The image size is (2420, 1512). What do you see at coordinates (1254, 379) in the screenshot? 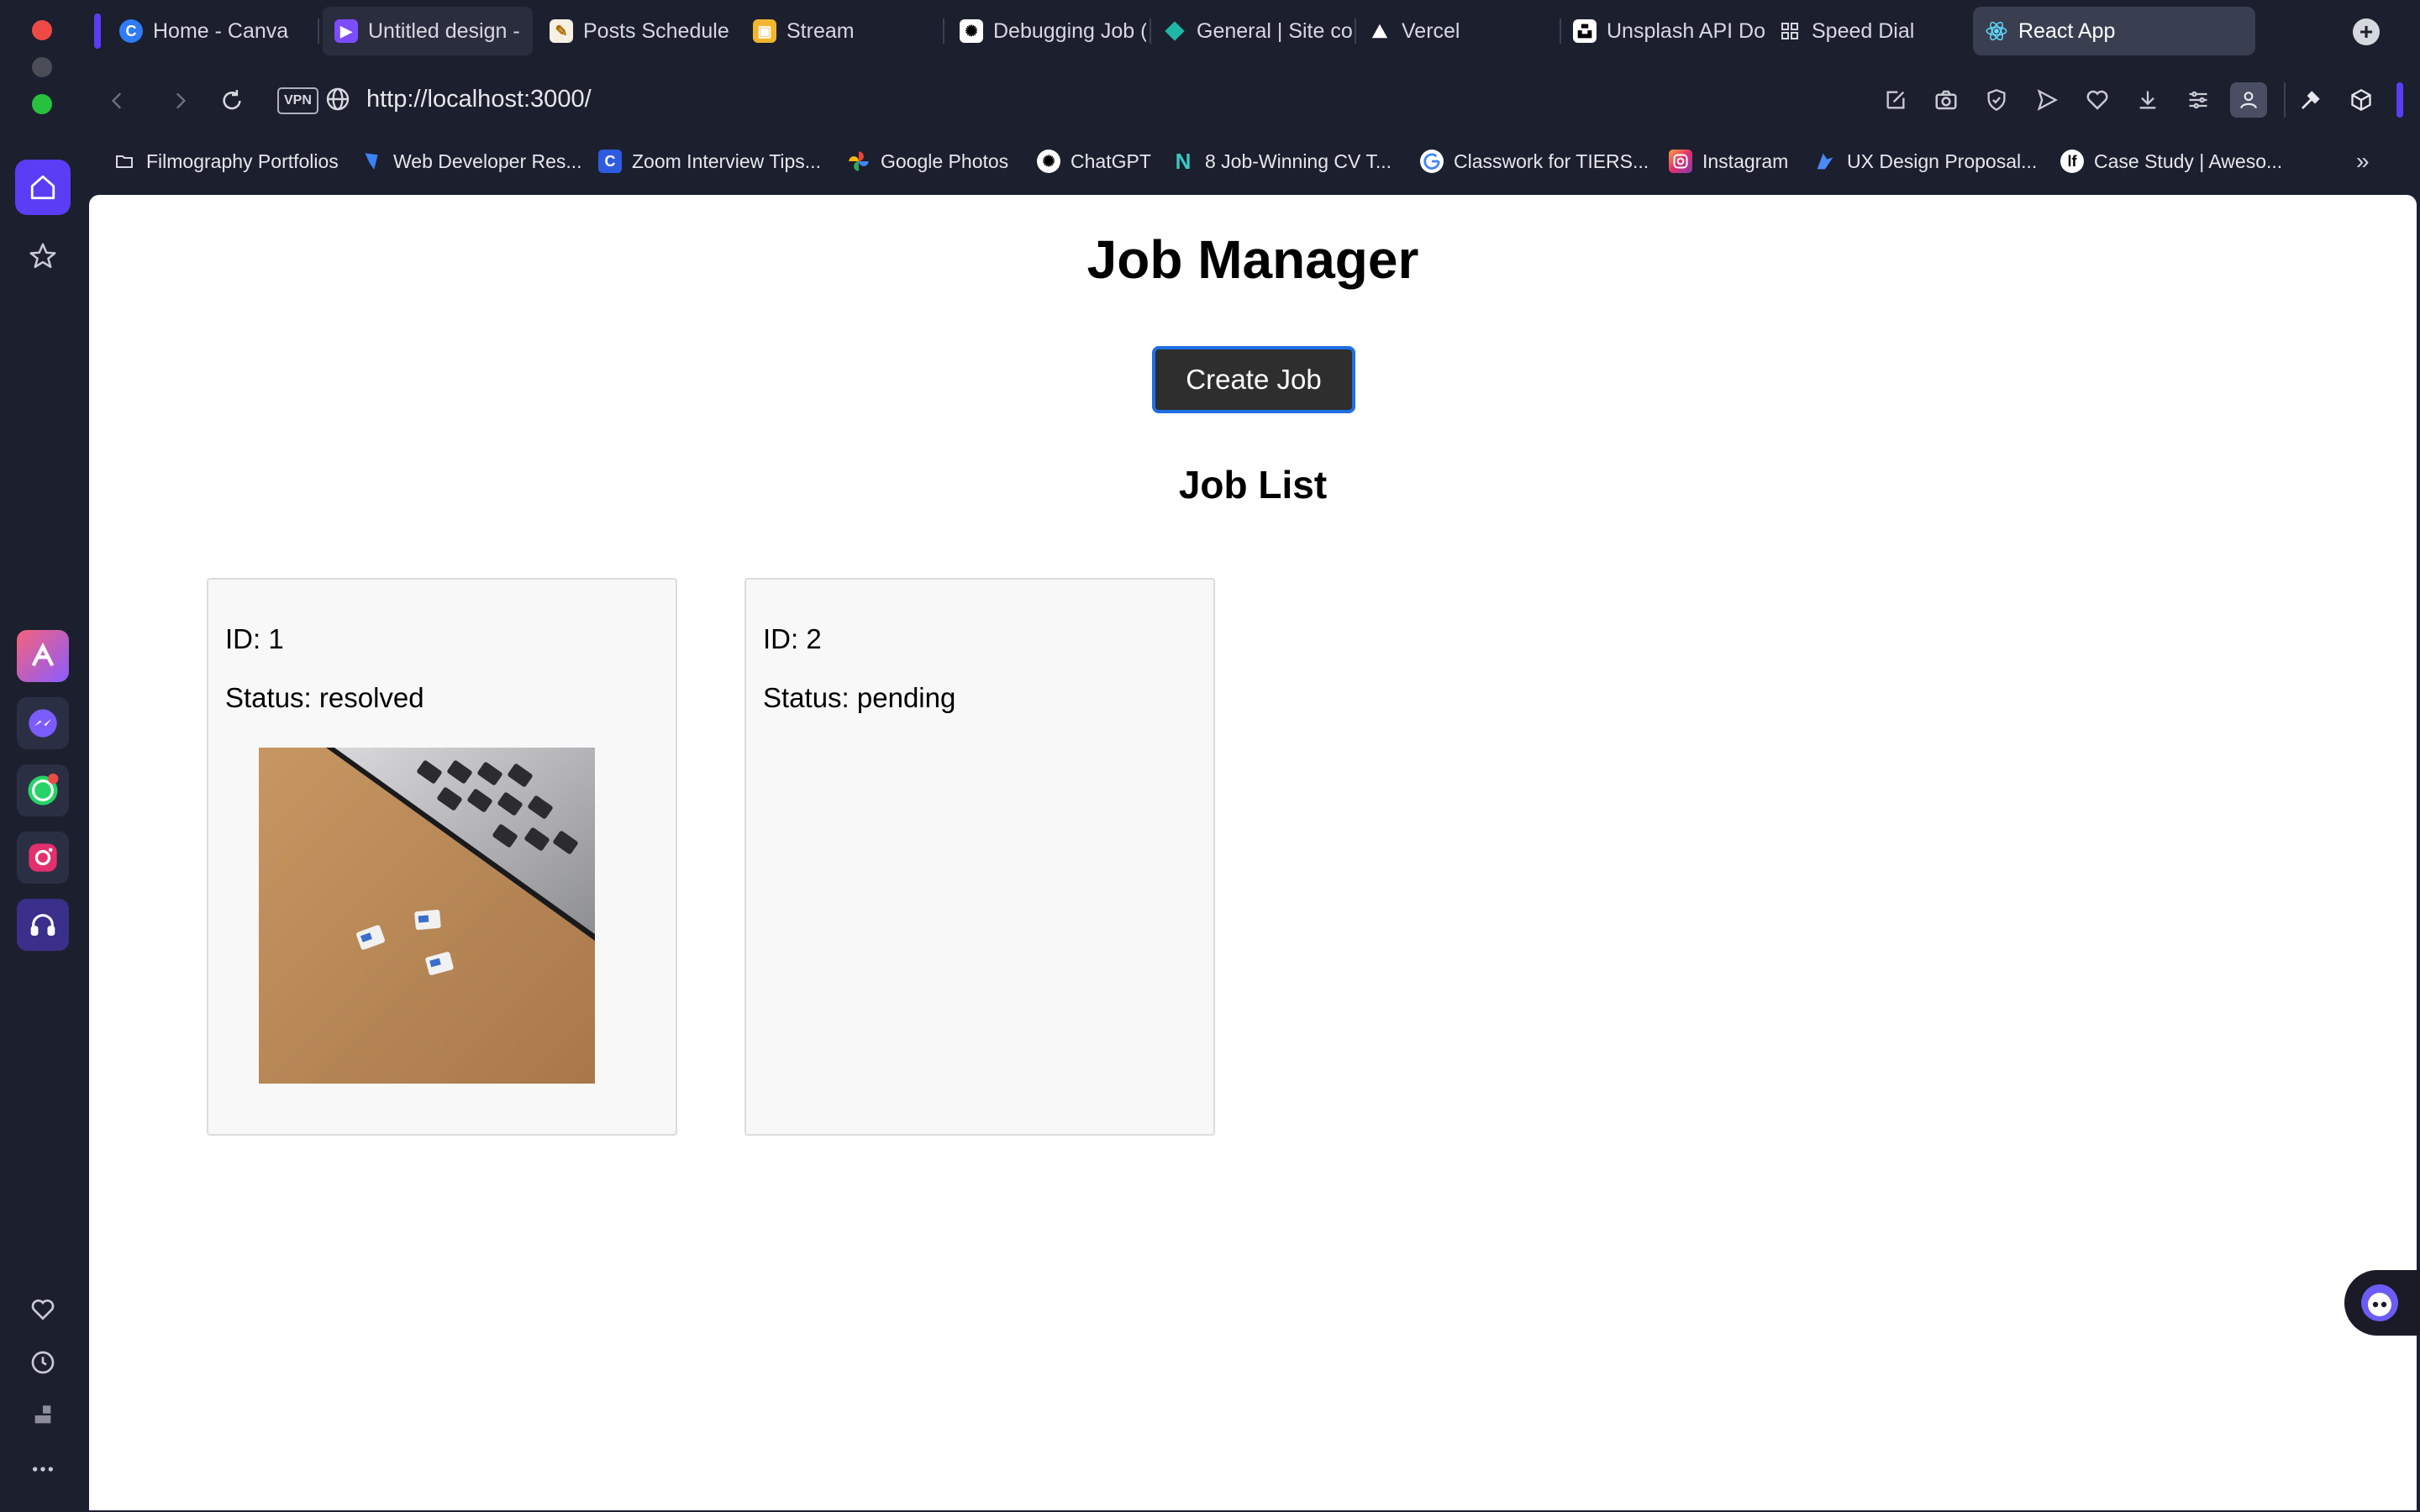
I see `create-job-button: Create Job` at bounding box center [1254, 379].